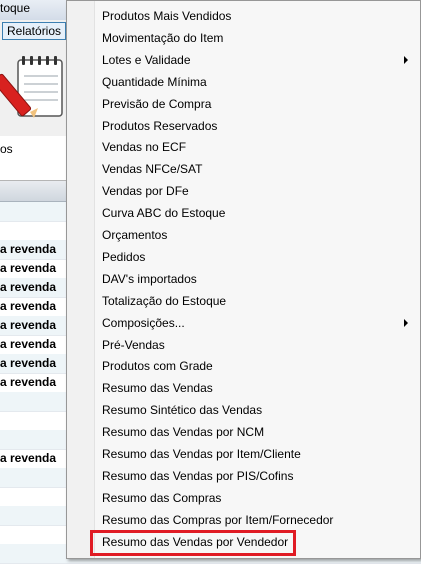 The height and width of the screenshot is (564, 421). What do you see at coordinates (252, 388) in the screenshot?
I see `menu-item: Resumo das Vendas` at bounding box center [252, 388].